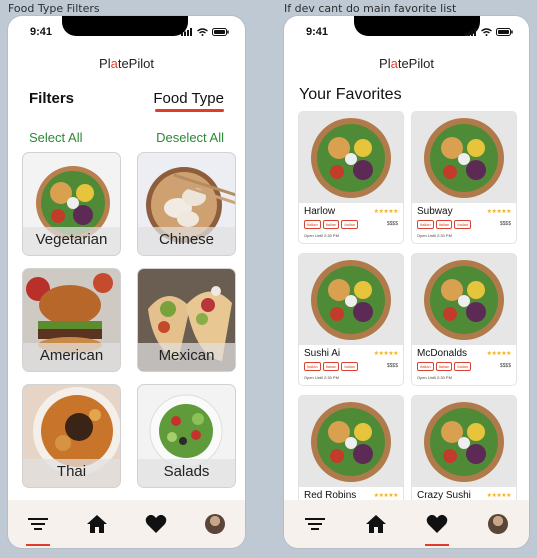 This screenshot has height=558, width=537. Describe the element at coordinates (350, 94) in the screenshot. I see `favorites-title: Your Favorites` at that location.